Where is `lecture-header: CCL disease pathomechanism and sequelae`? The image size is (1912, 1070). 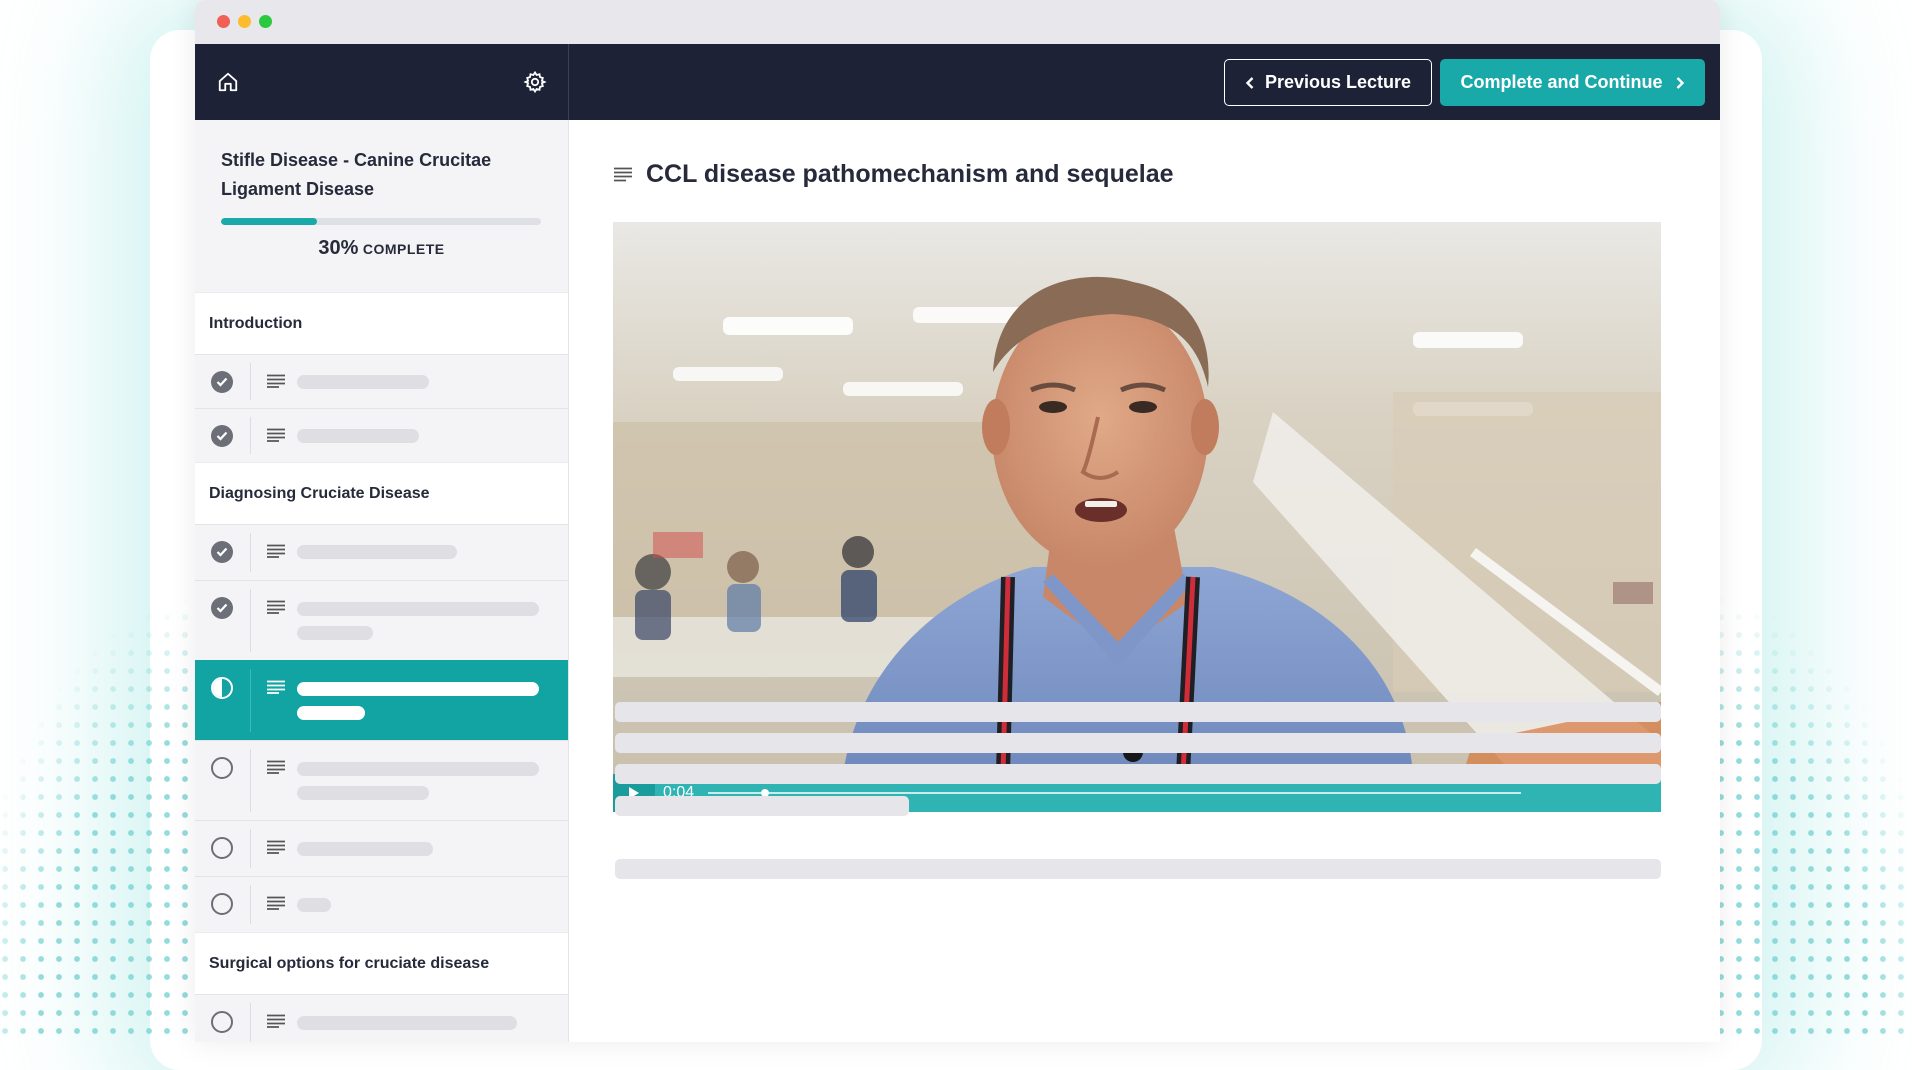 lecture-header: CCL disease pathomechanism and sequelae is located at coordinates (894, 174).